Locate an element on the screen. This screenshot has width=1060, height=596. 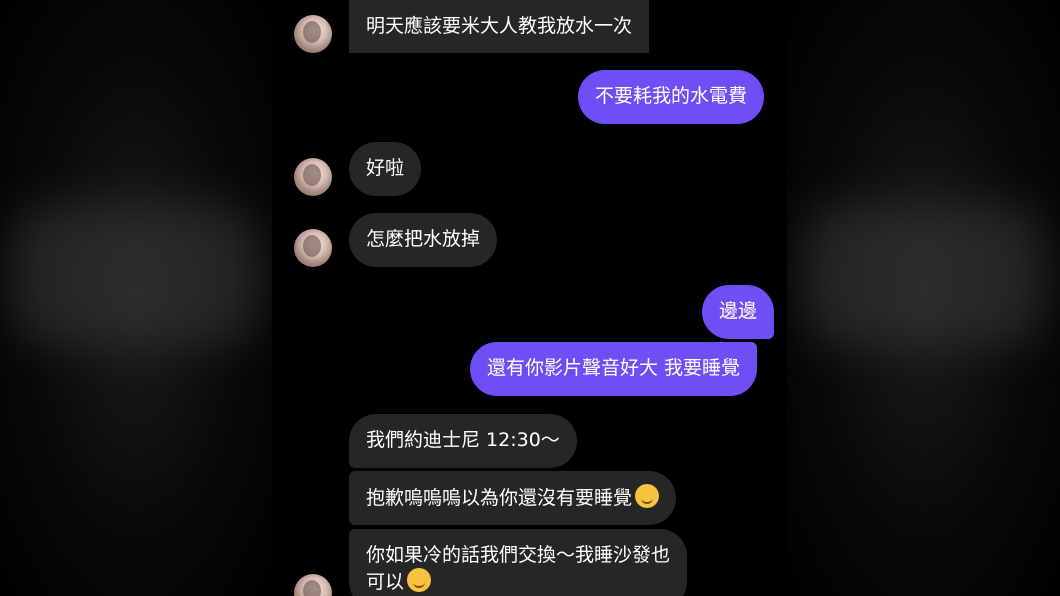
message-text: 明天應該要米大人教我放水一次 is located at coordinates (499, 26).